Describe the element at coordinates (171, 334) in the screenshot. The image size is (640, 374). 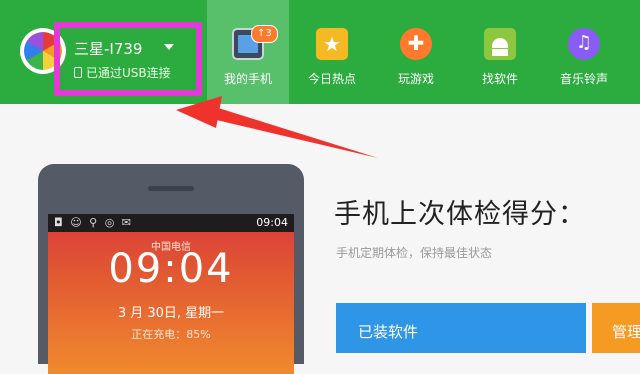
I see `charging-status: 正在充电：85%` at that location.